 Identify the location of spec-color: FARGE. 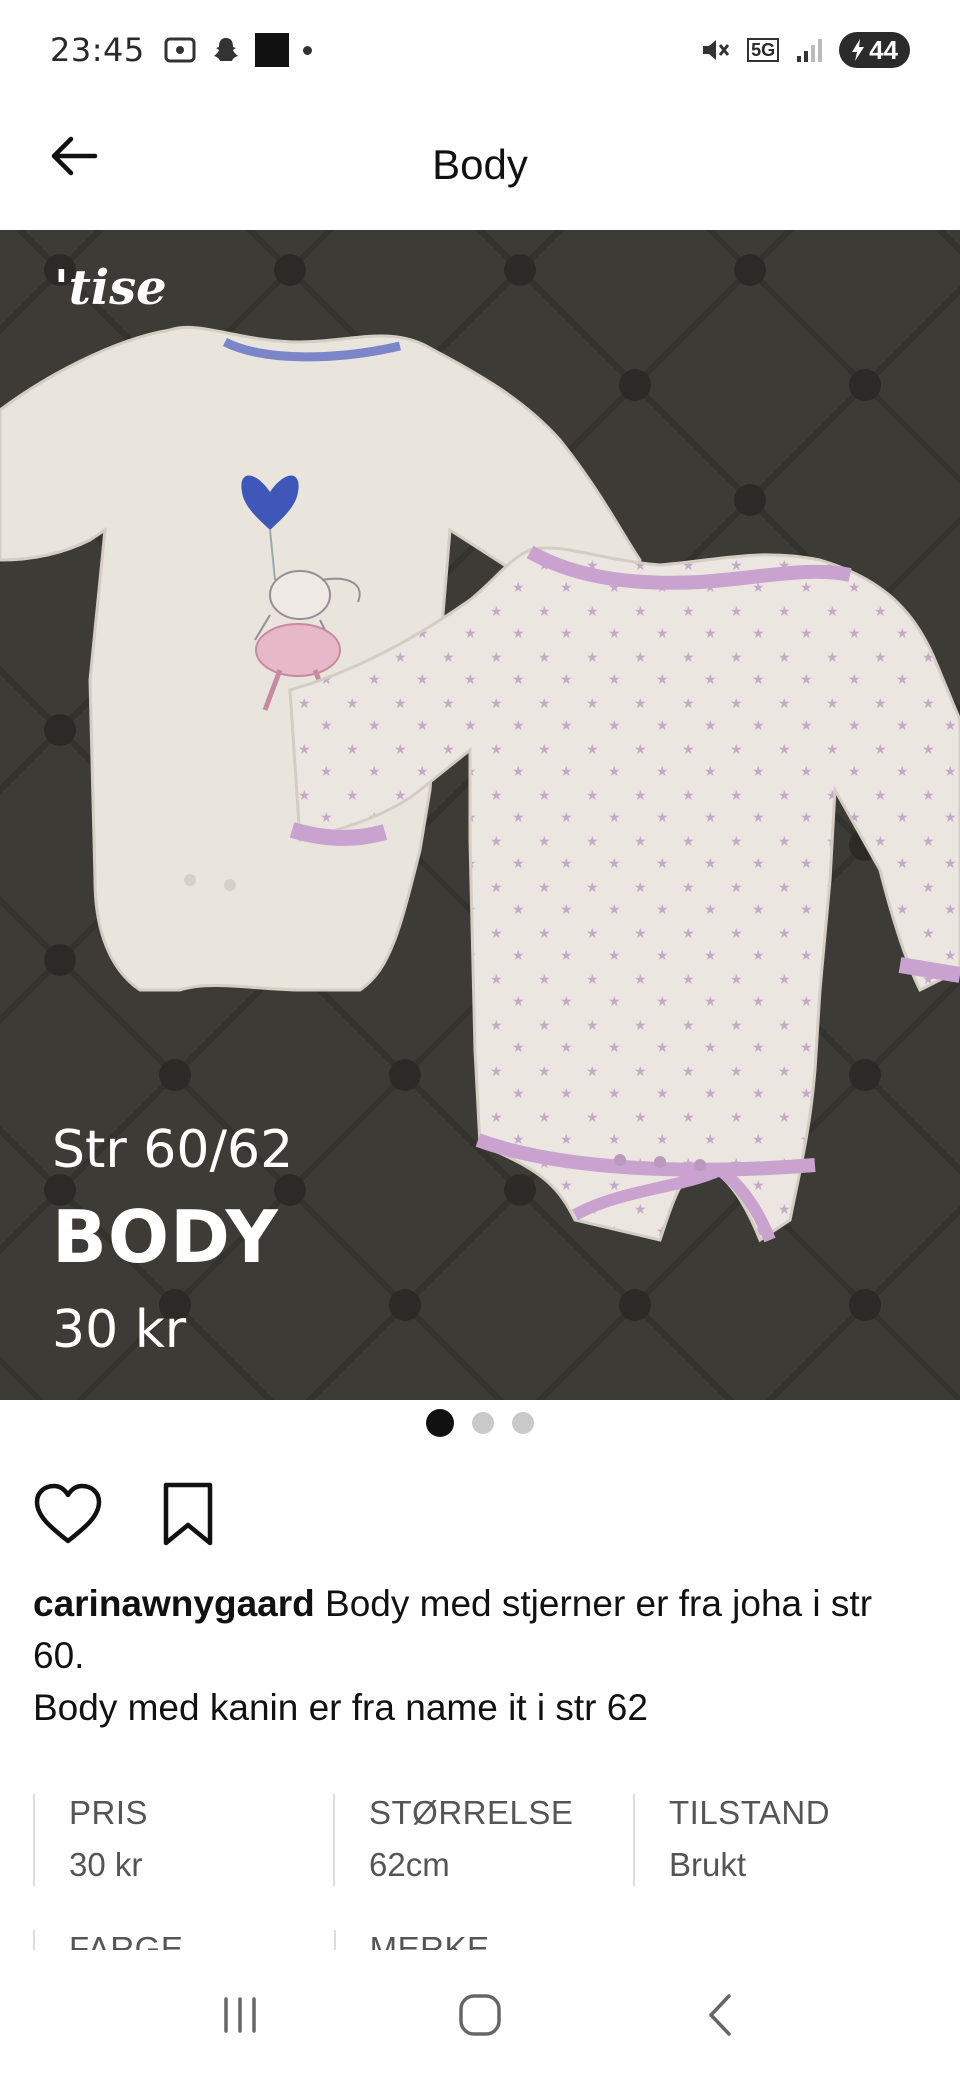
(183, 1940).